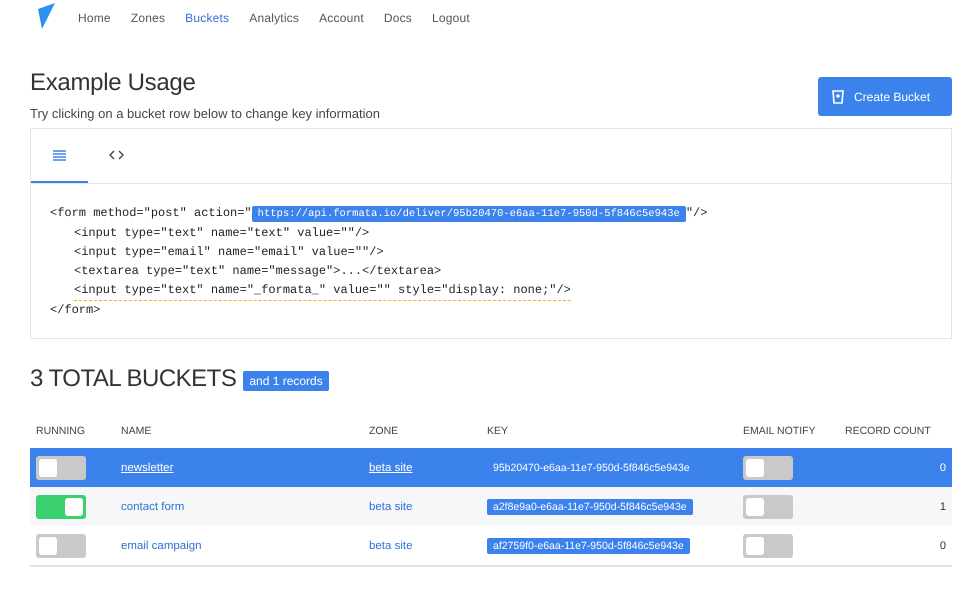 The width and height of the screenshot is (976, 600). Describe the element at coordinates (136, 432) in the screenshot. I see `column-header: NAME` at that location.